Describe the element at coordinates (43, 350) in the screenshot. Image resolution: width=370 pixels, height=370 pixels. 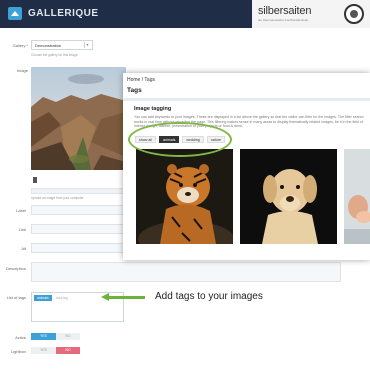
I see `lightbox-yes-toggle: YES` at that location.